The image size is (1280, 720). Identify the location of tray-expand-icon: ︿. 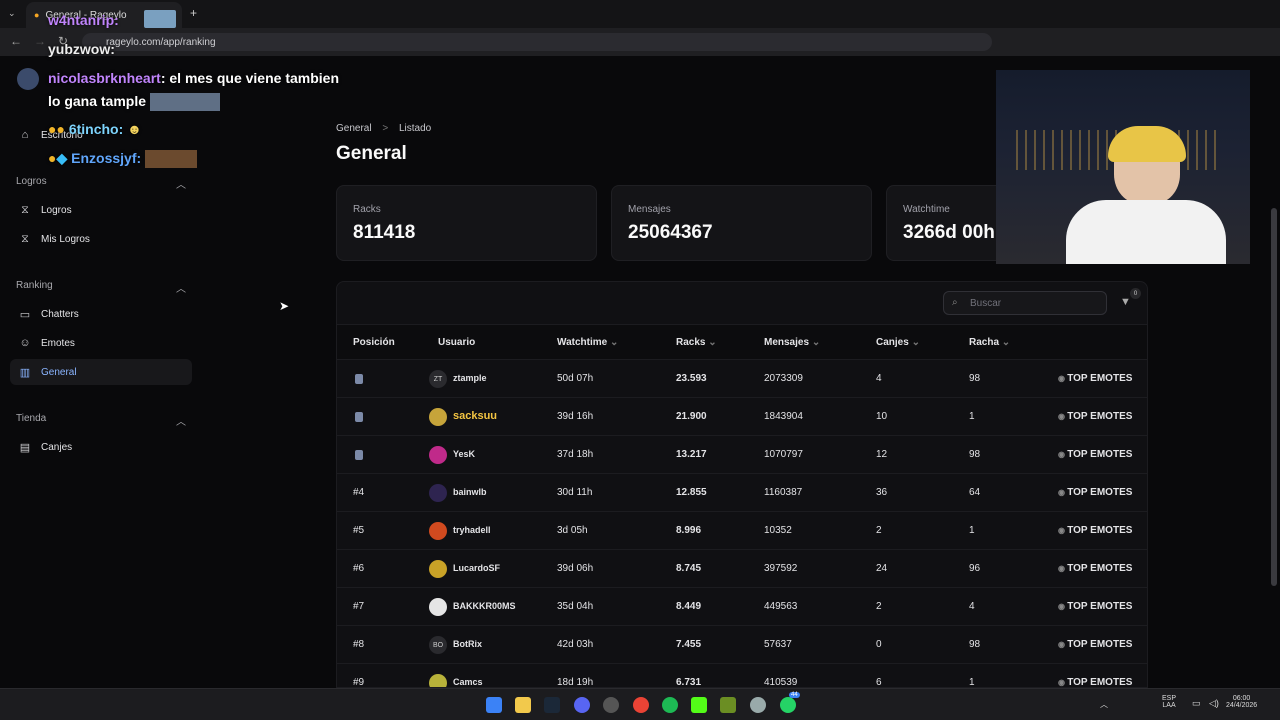
(1104, 704).